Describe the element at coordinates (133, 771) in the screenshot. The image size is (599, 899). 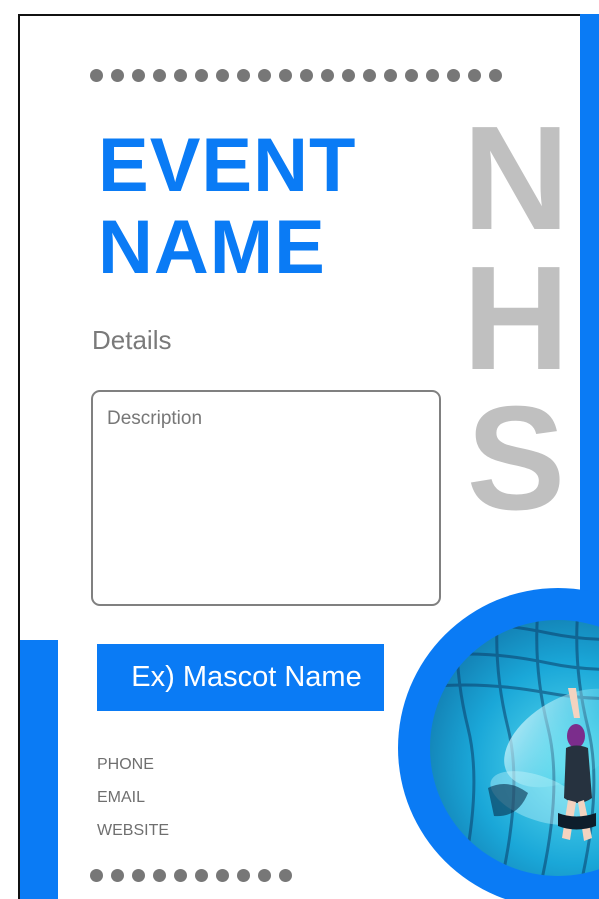
I see `contact-phone: PHONE` at that location.